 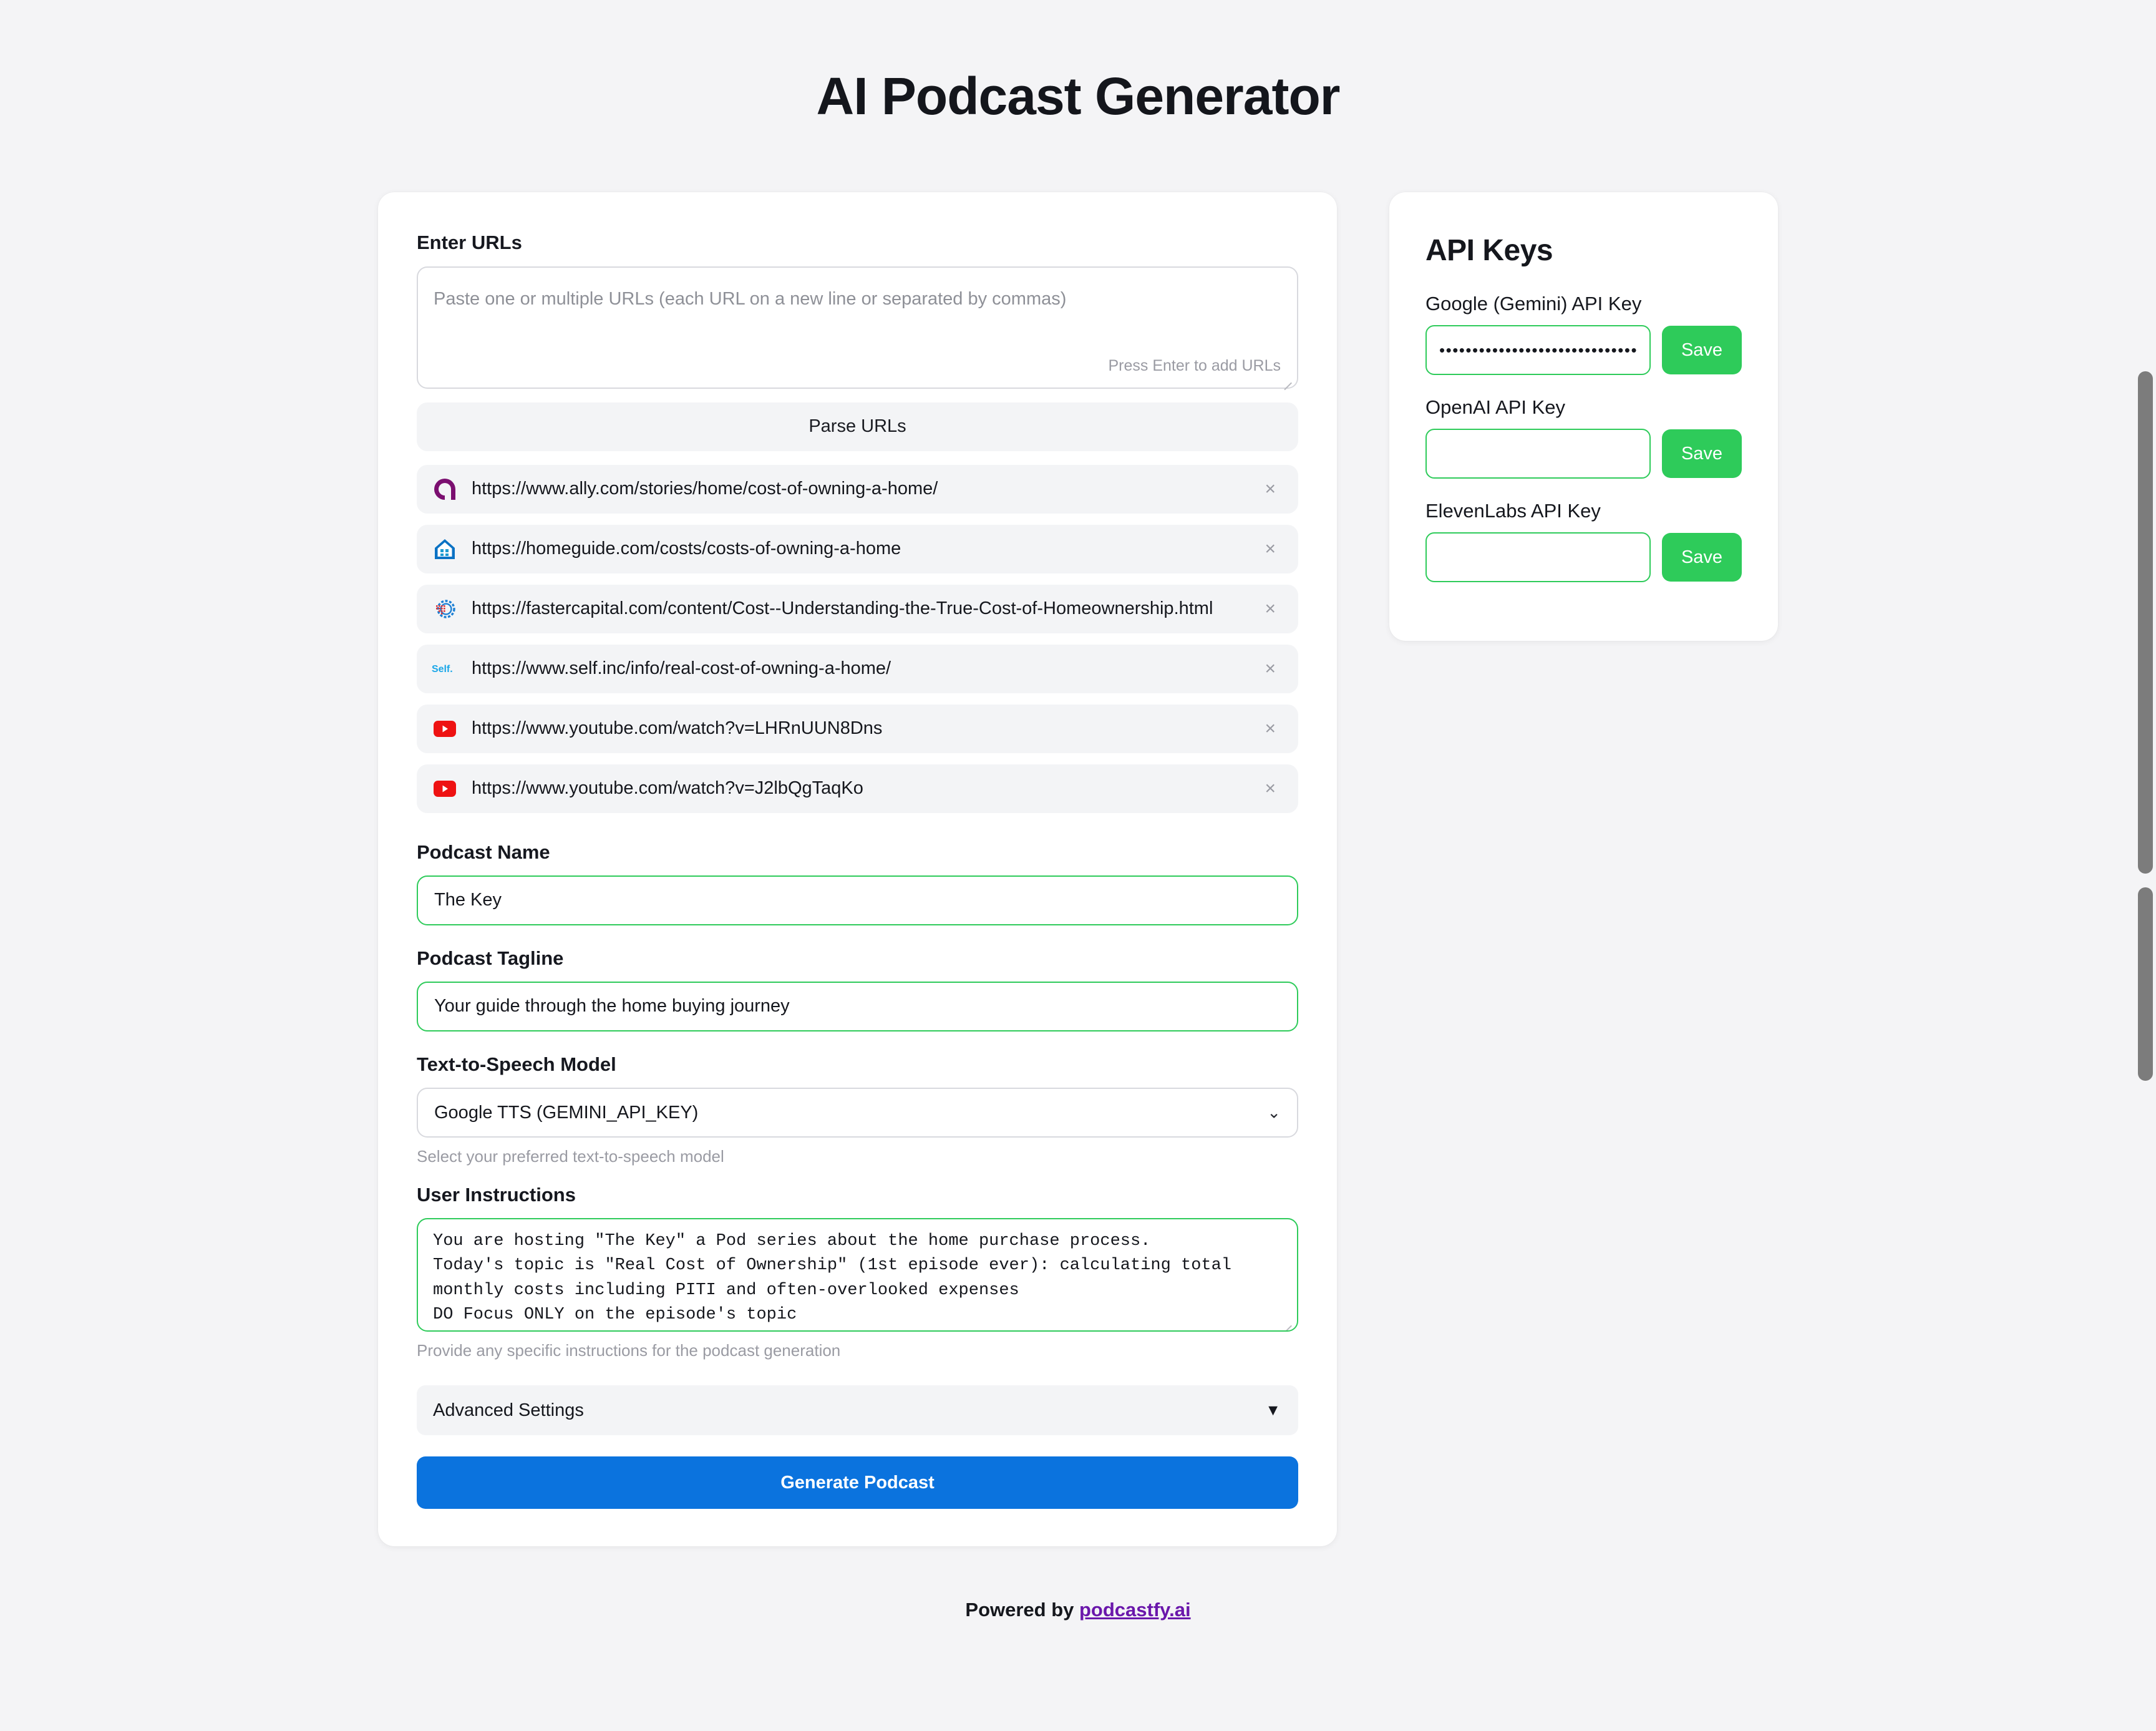 What do you see at coordinates (1194, 365) in the screenshot?
I see `urls-textarea-hint: Press Enter to add URLs` at bounding box center [1194, 365].